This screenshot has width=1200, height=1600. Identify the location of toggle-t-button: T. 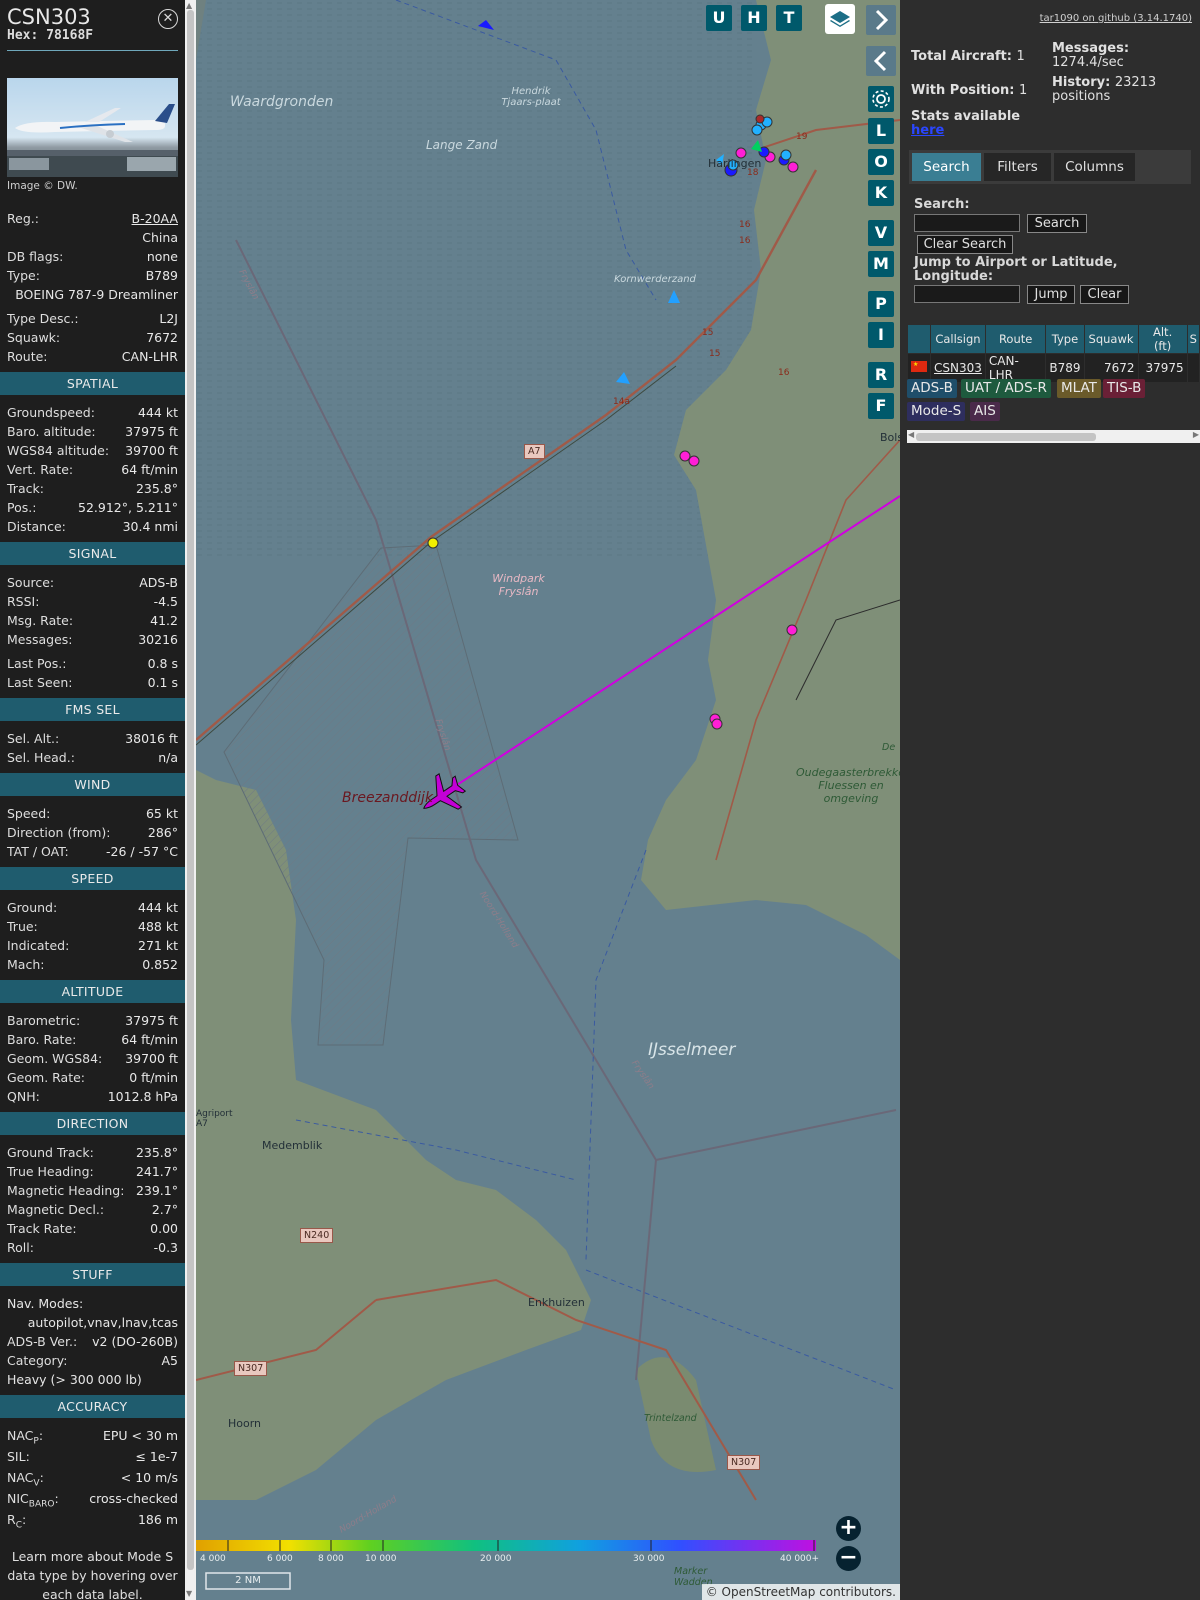
(789, 18).